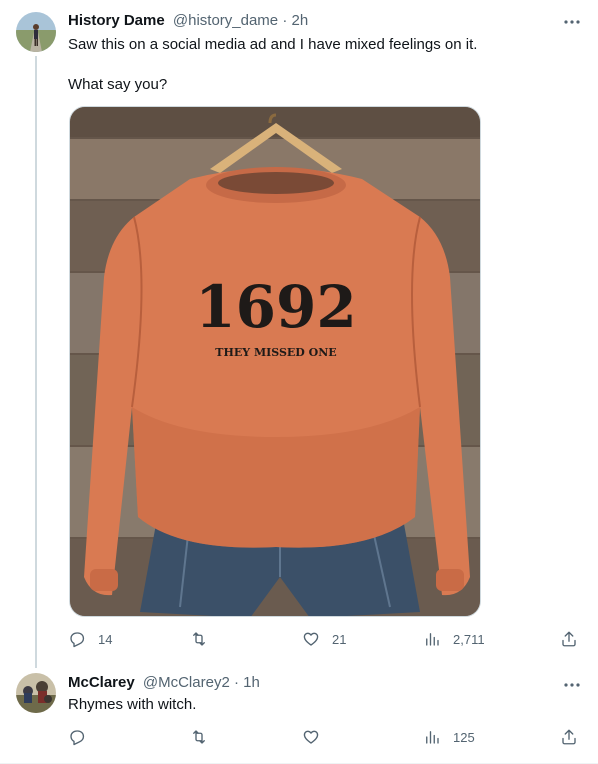  What do you see at coordinates (132, 704) in the screenshot?
I see `tweet-text: Rhymes with witch.` at bounding box center [132, 704].